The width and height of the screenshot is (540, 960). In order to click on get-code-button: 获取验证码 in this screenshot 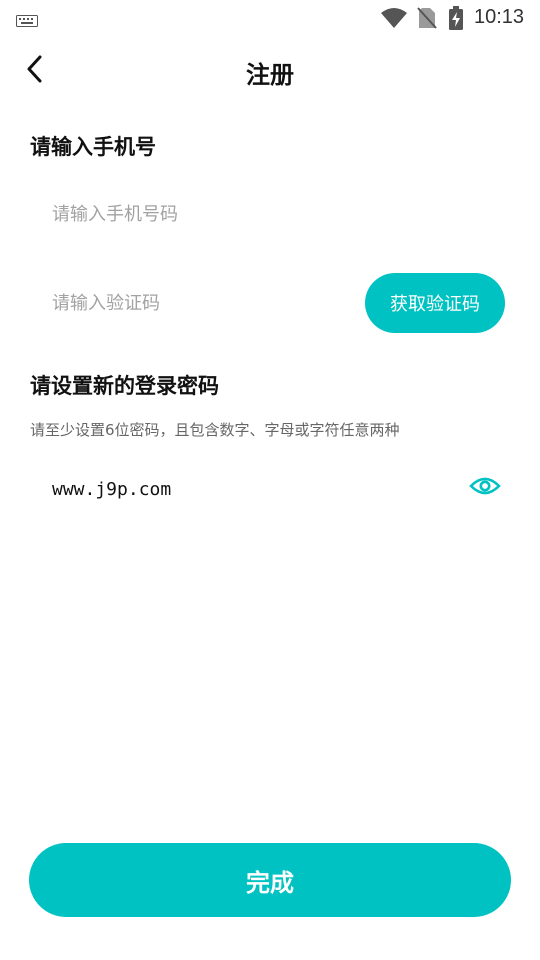, I will do `click(435, 303)`.